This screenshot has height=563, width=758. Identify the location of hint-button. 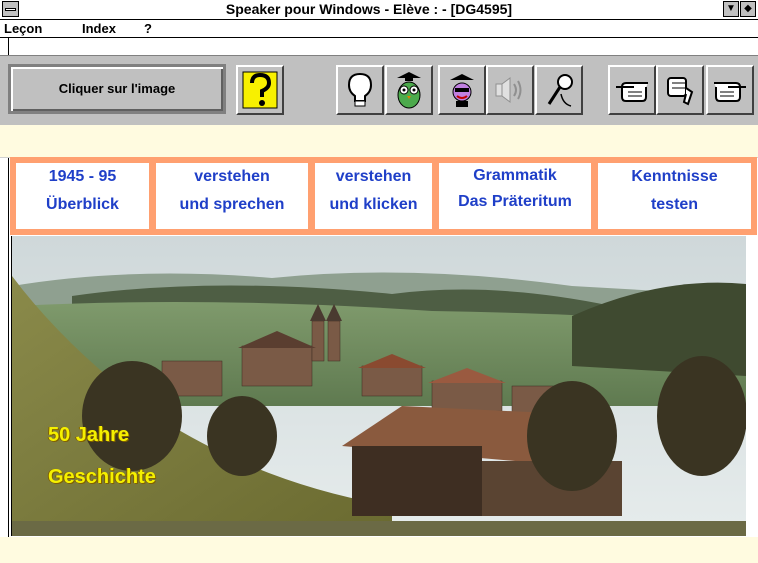
(360, 90).